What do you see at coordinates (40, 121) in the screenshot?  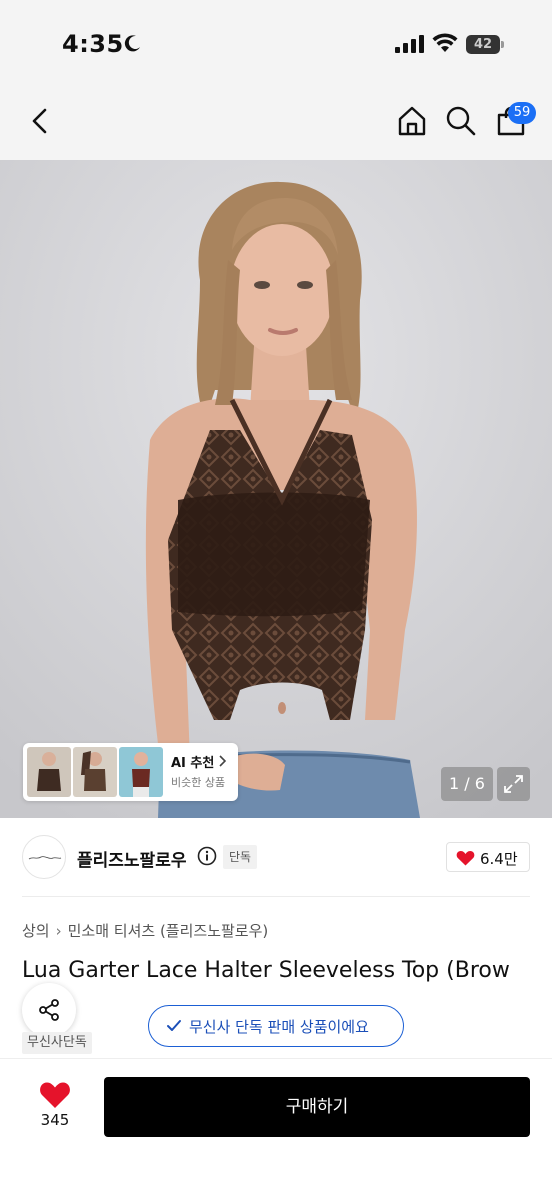 I see `back-chevron-icon` at bounding box center [40, 121].